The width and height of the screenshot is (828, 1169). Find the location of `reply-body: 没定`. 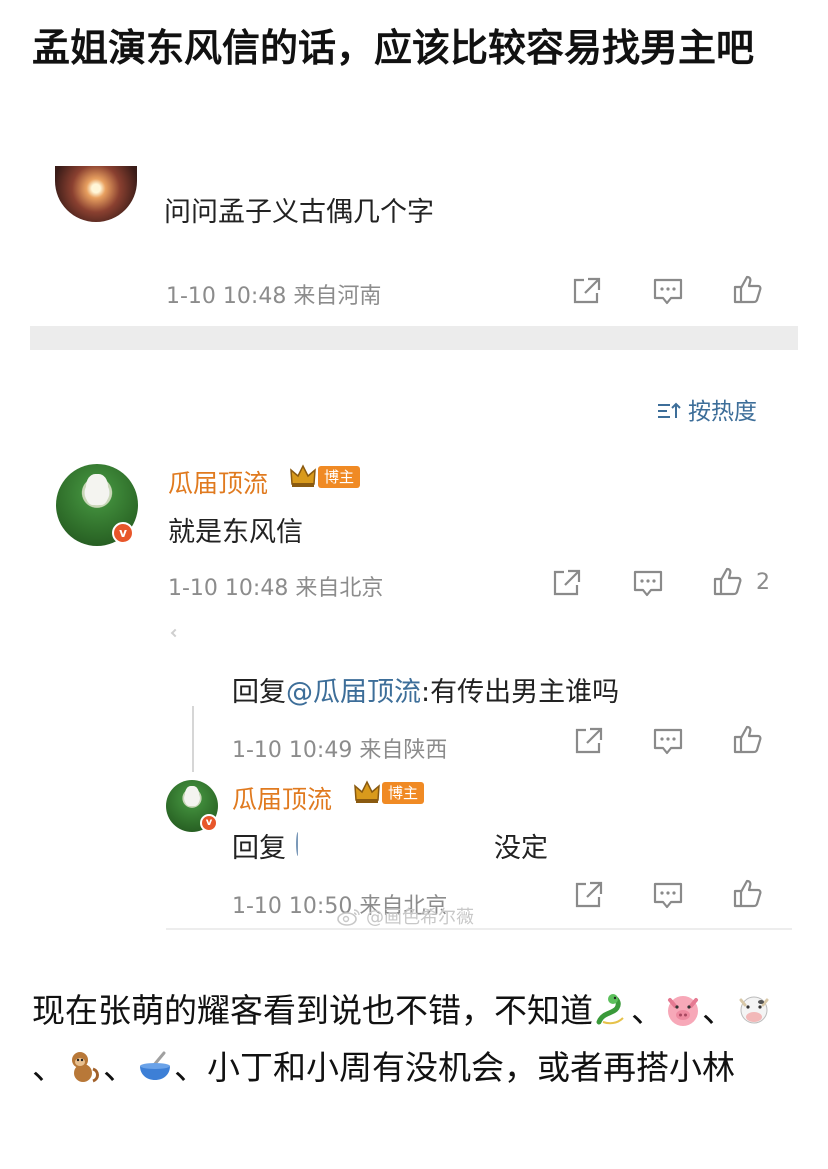

reply-body: 没定 is located at coordinates (521, 848).